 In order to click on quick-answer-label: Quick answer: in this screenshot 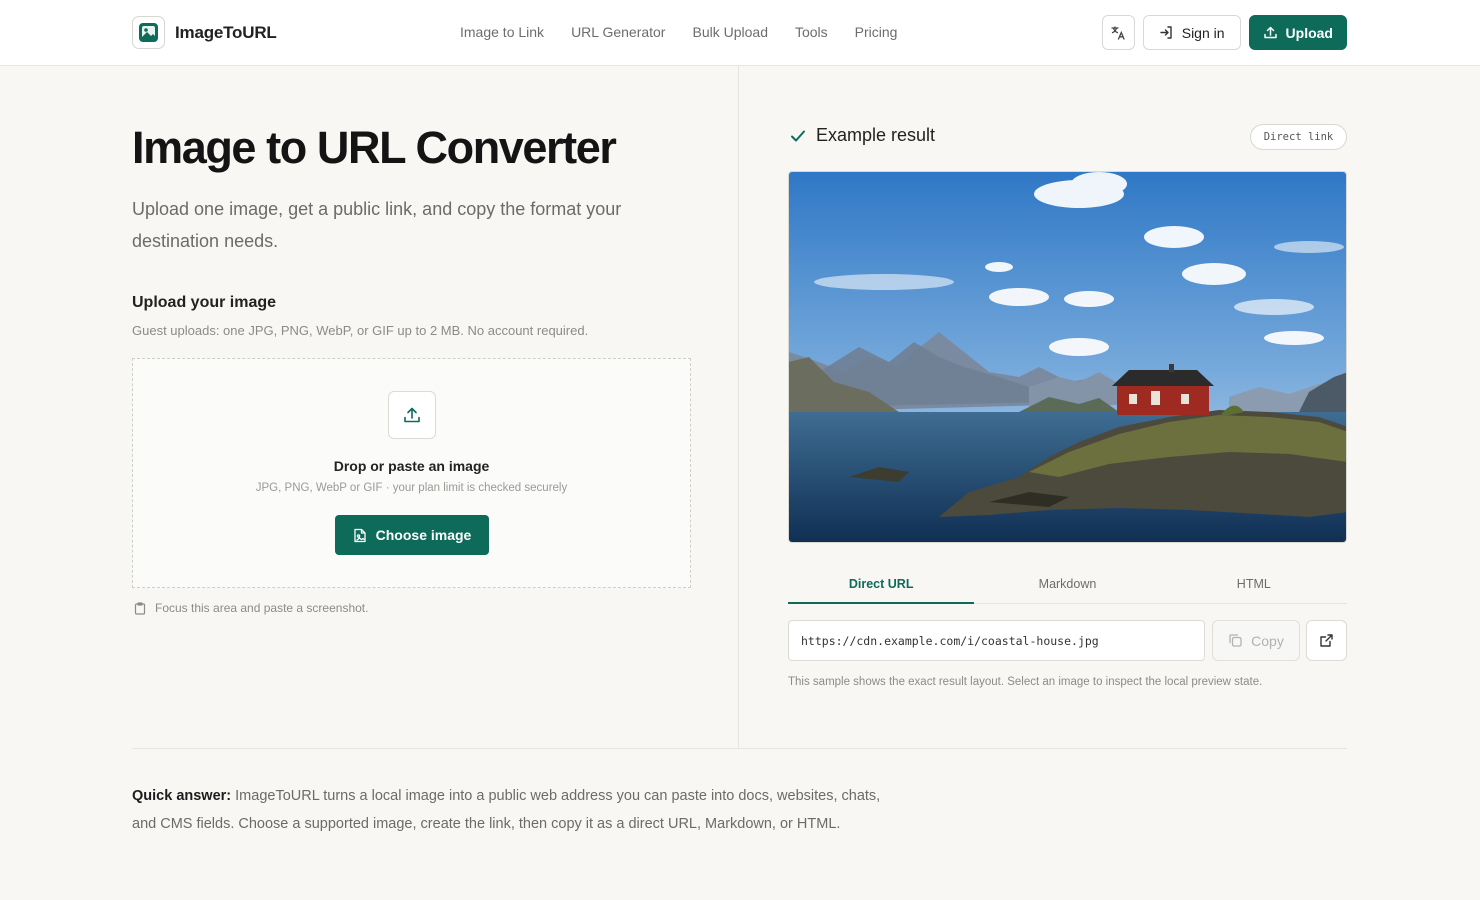, I will do `click(182, 796)`.